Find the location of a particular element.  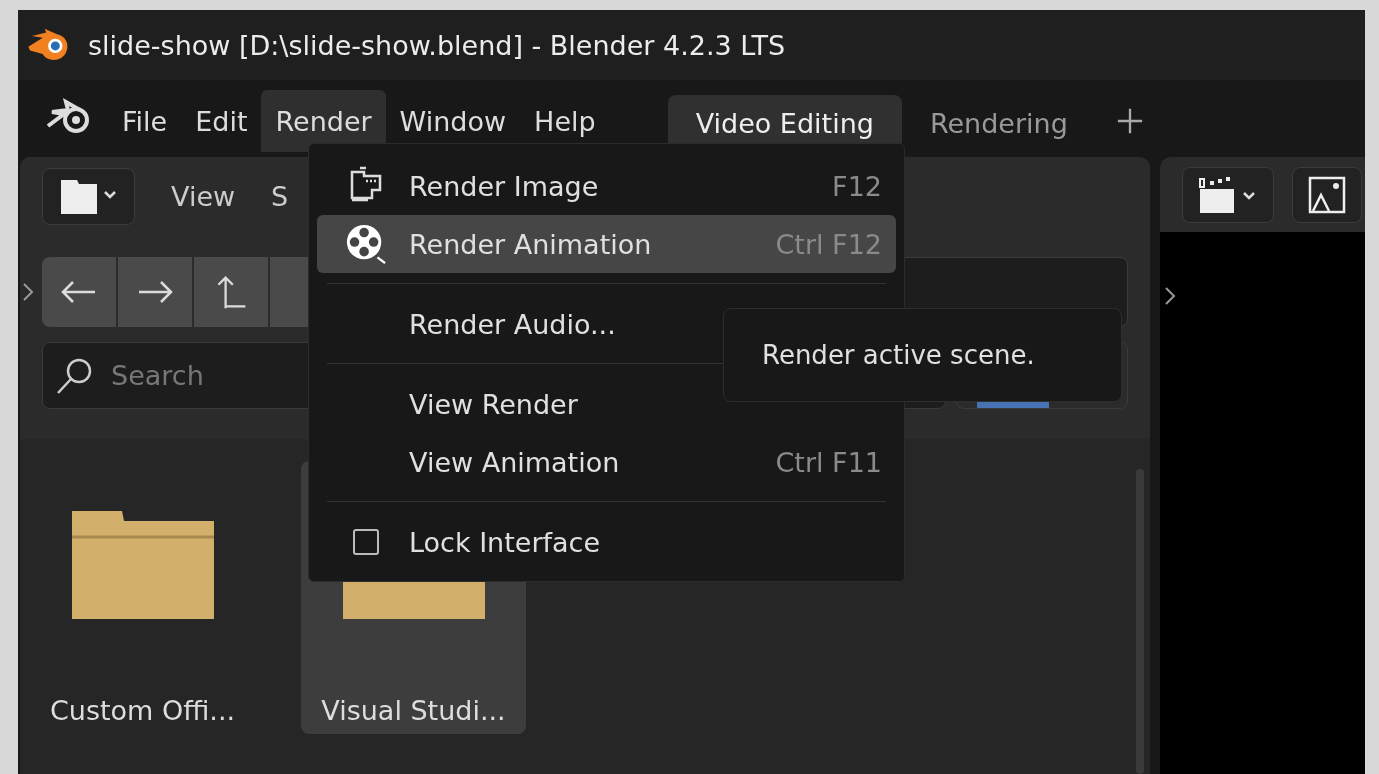

image-icon is located at coordinates (1327, 194).